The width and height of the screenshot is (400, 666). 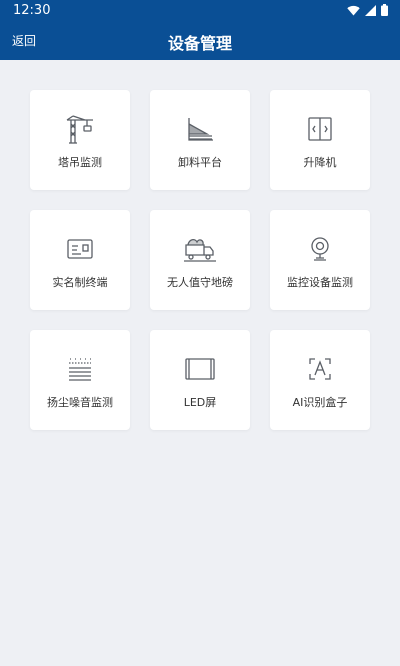 I want to click on device-tile-ai-box: AI识别盒子, so click(x=320, y=380).